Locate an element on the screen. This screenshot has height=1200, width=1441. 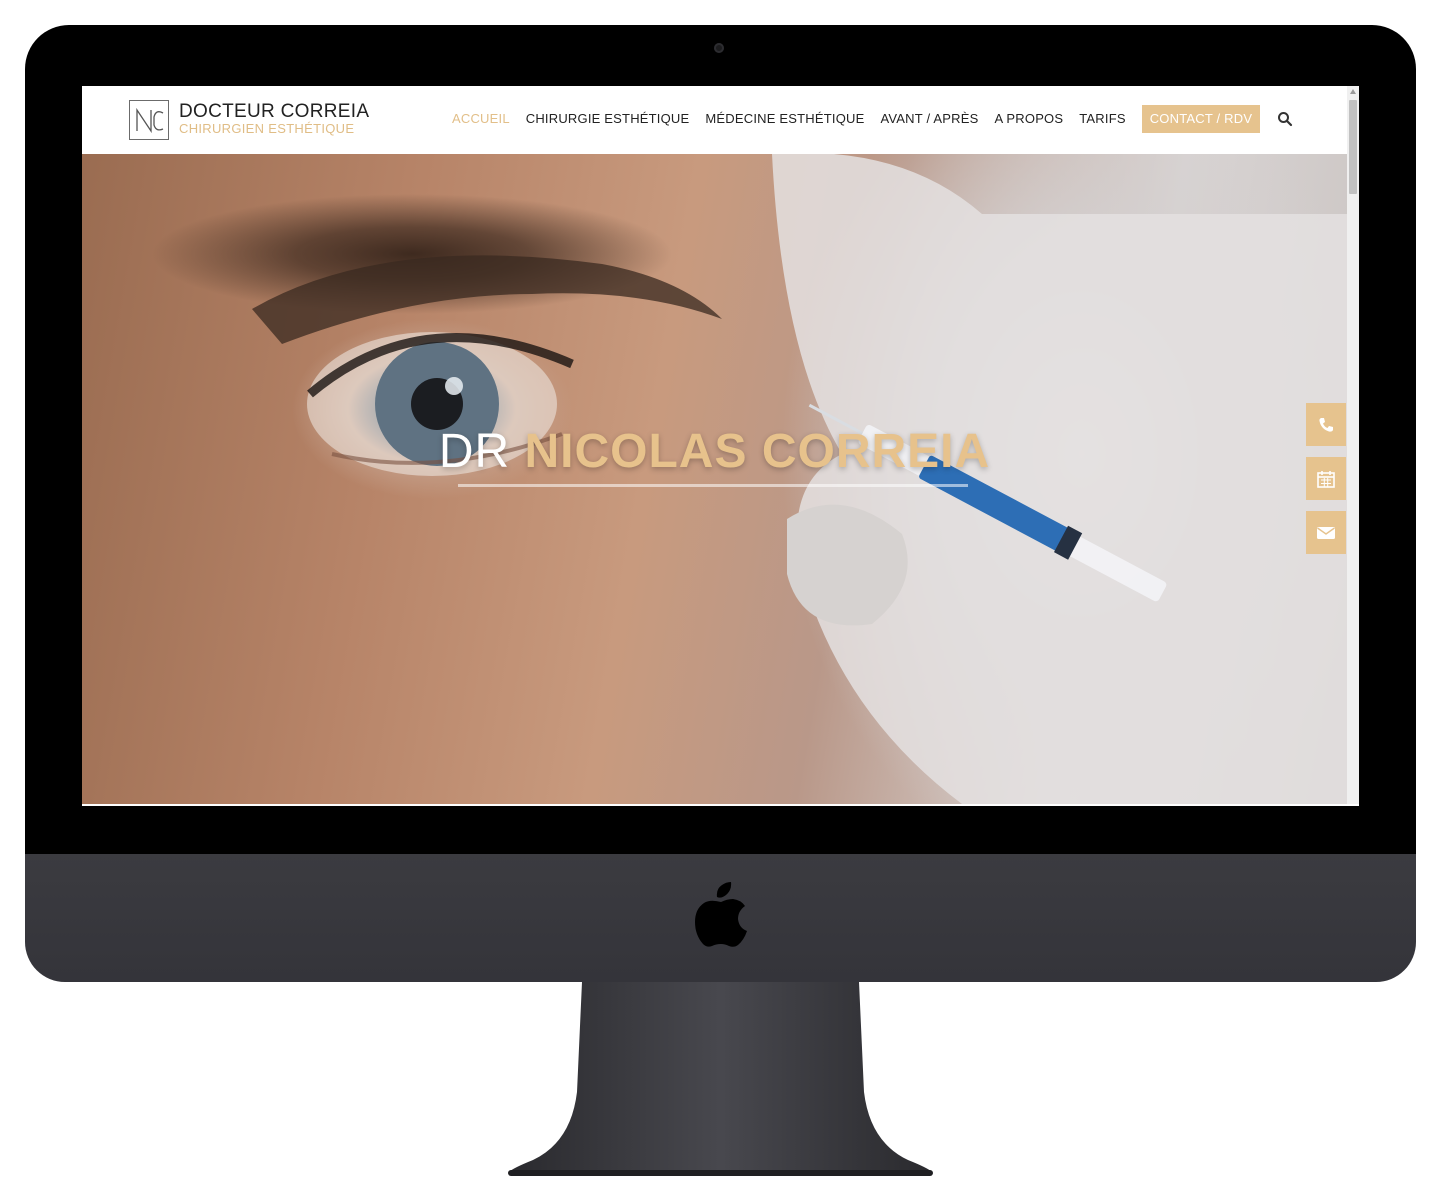
camera-dot is located at coordinates (719, 48).